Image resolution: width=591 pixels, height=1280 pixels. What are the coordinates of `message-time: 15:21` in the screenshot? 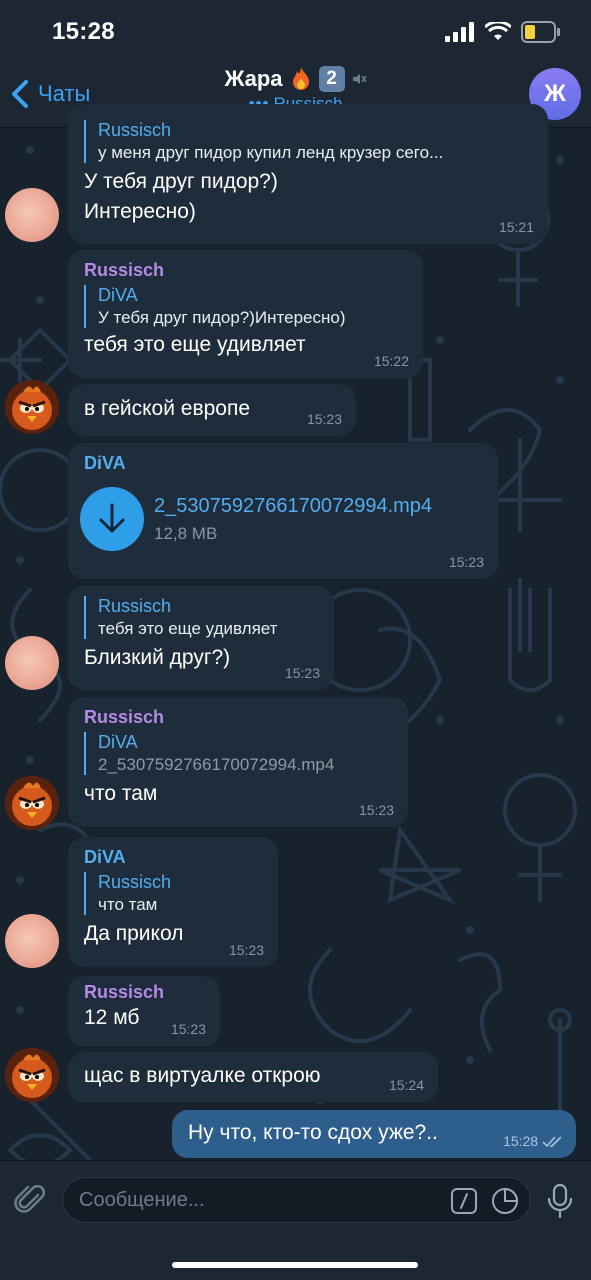 It's located at (516, 227).